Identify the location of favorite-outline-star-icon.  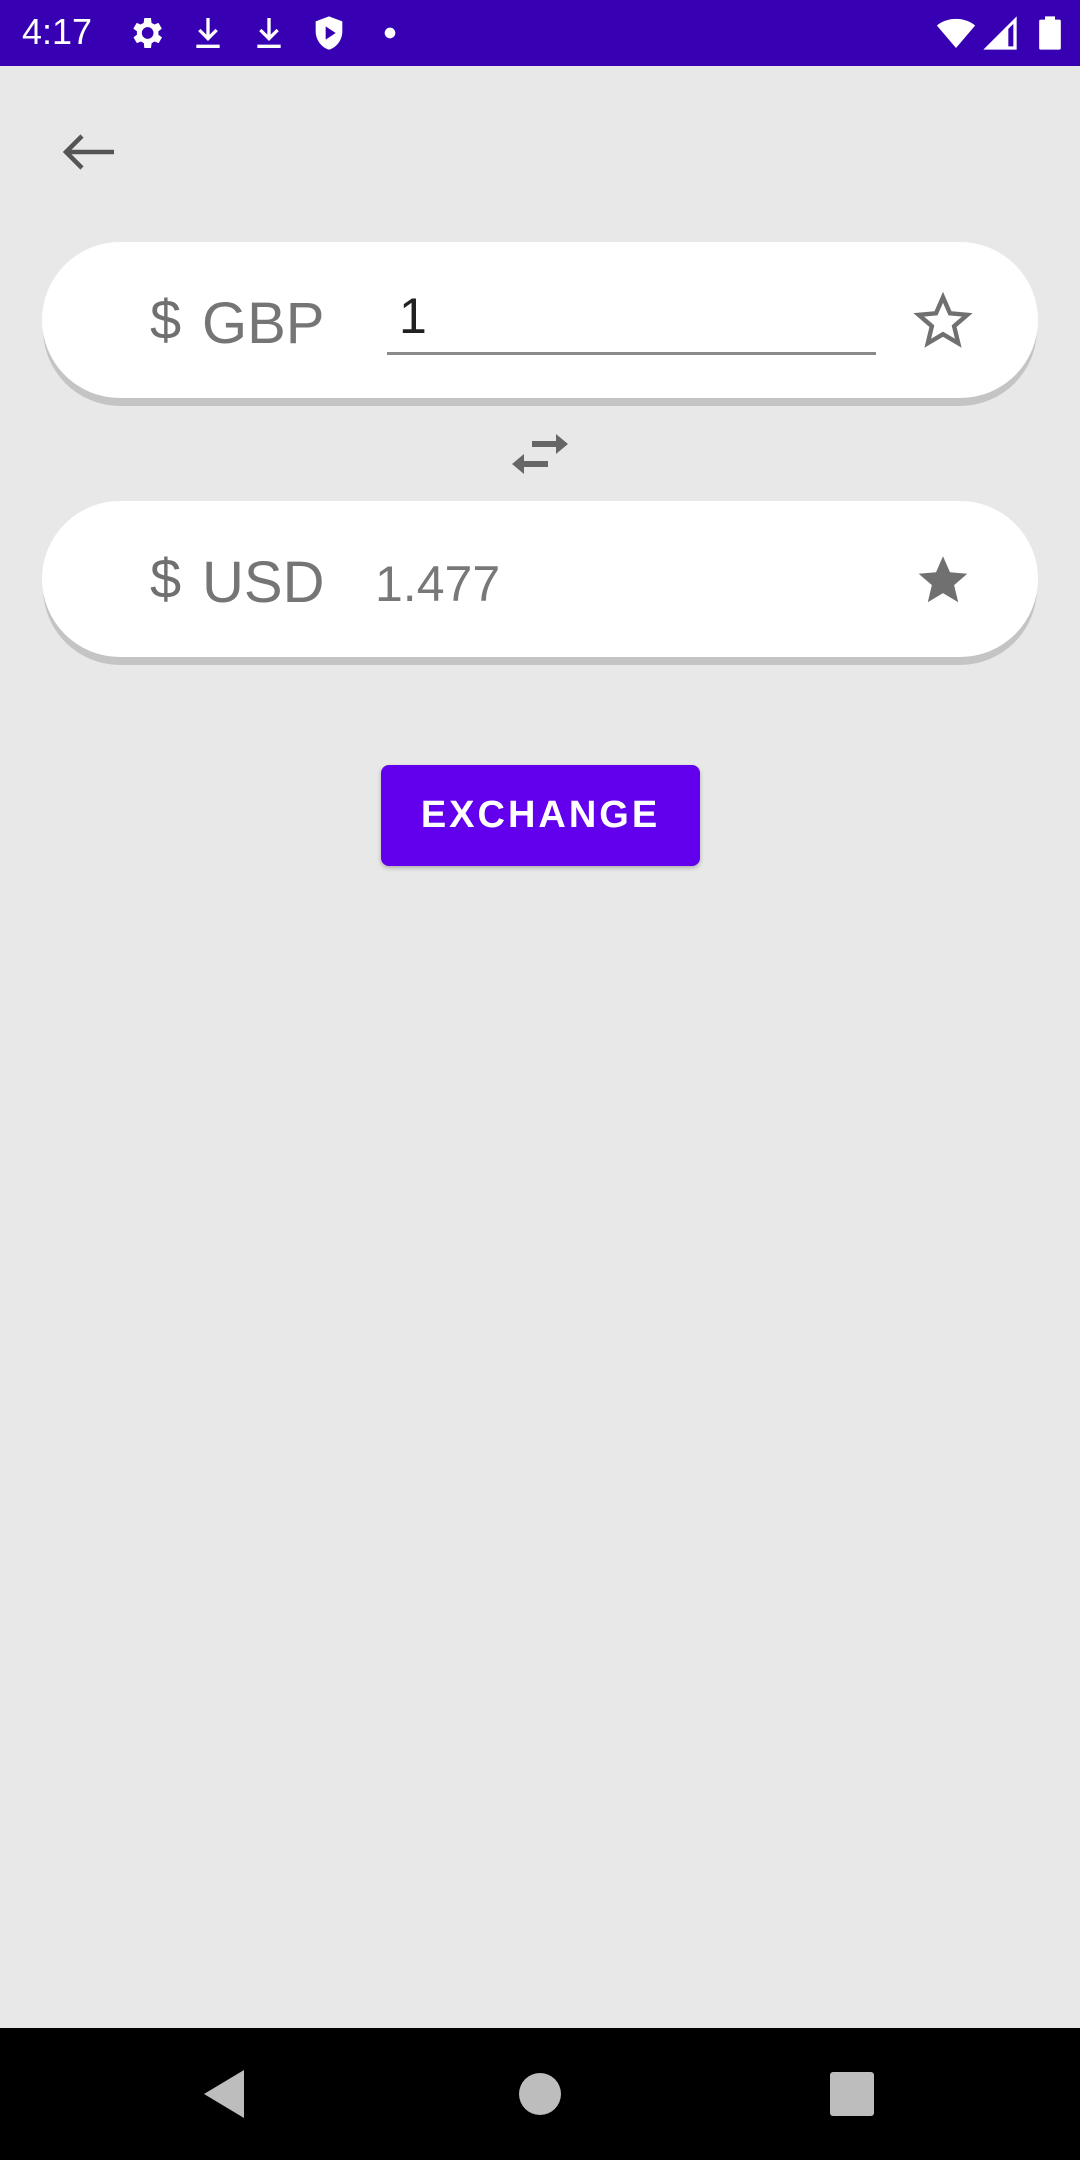
(943, 321).